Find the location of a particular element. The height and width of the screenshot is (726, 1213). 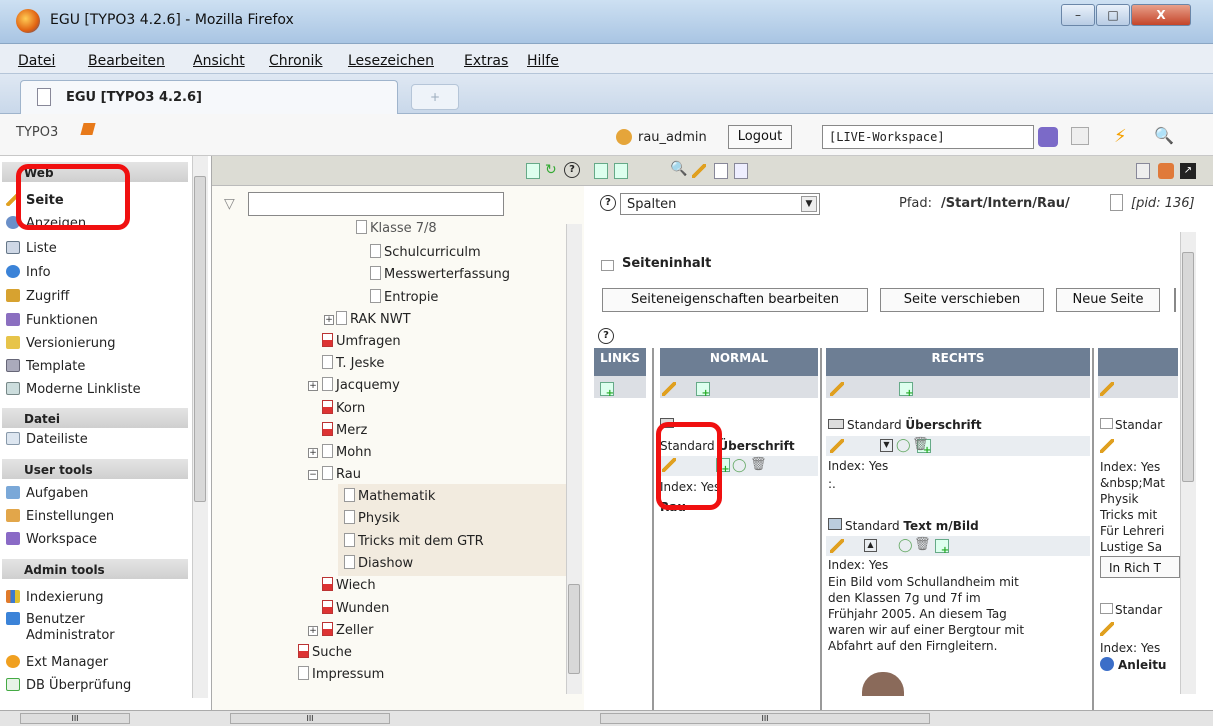

module-versionierung: Versionierung is located at coordinates (61, 343).